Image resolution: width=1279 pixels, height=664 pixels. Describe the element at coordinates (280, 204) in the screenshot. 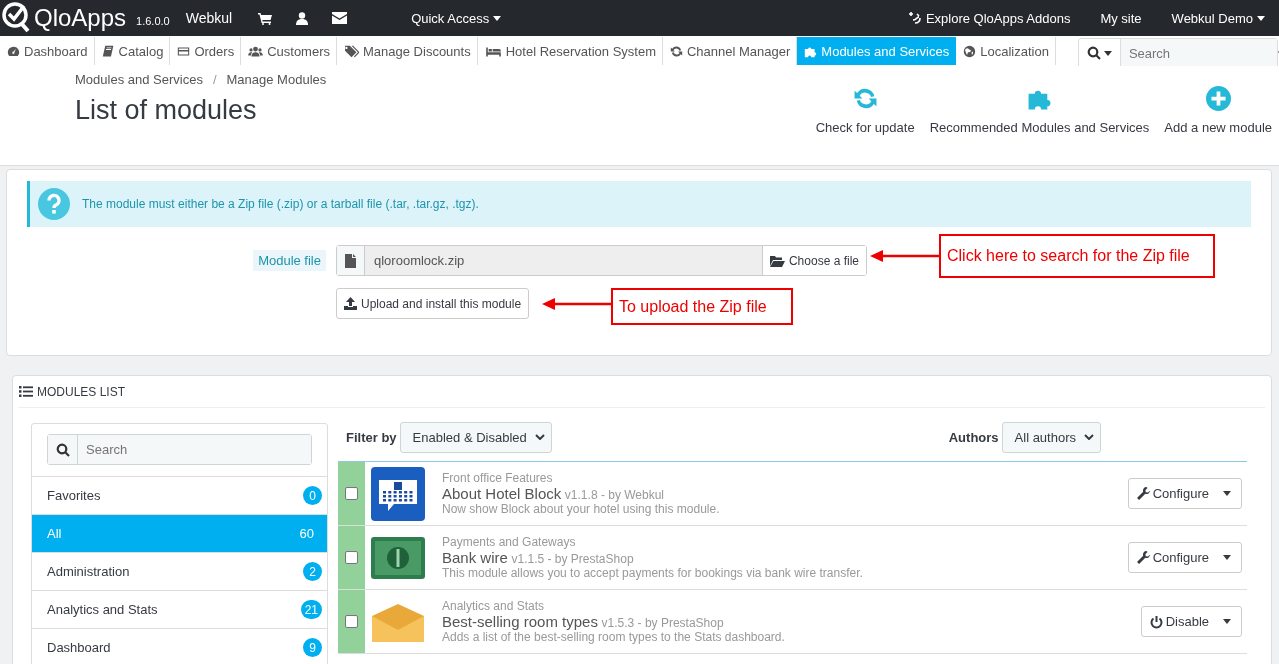

I see `info-text: The module must either be a Zip file (.zip) or a tarball file (.tar, .tar.gz, .tgz).` at that location.